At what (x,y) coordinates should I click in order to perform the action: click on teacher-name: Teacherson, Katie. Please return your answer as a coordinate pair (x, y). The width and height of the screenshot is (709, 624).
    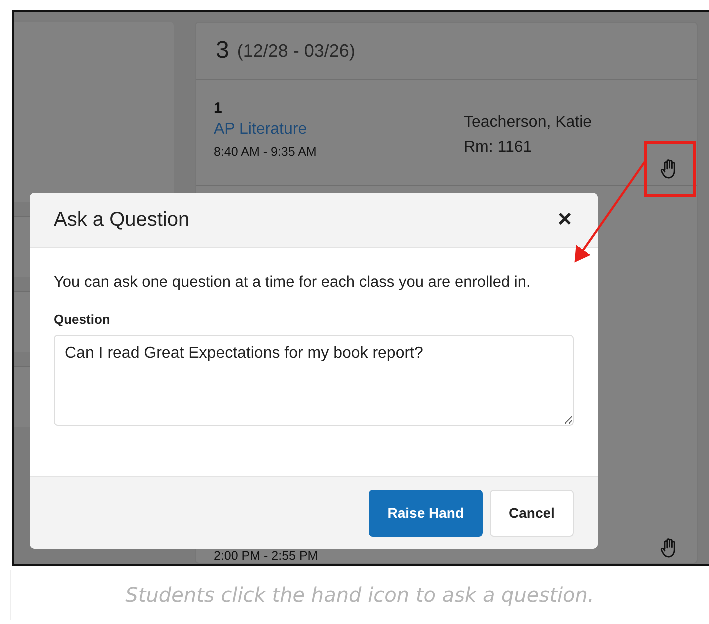
    Looking at the image, I should click on (529, 123).